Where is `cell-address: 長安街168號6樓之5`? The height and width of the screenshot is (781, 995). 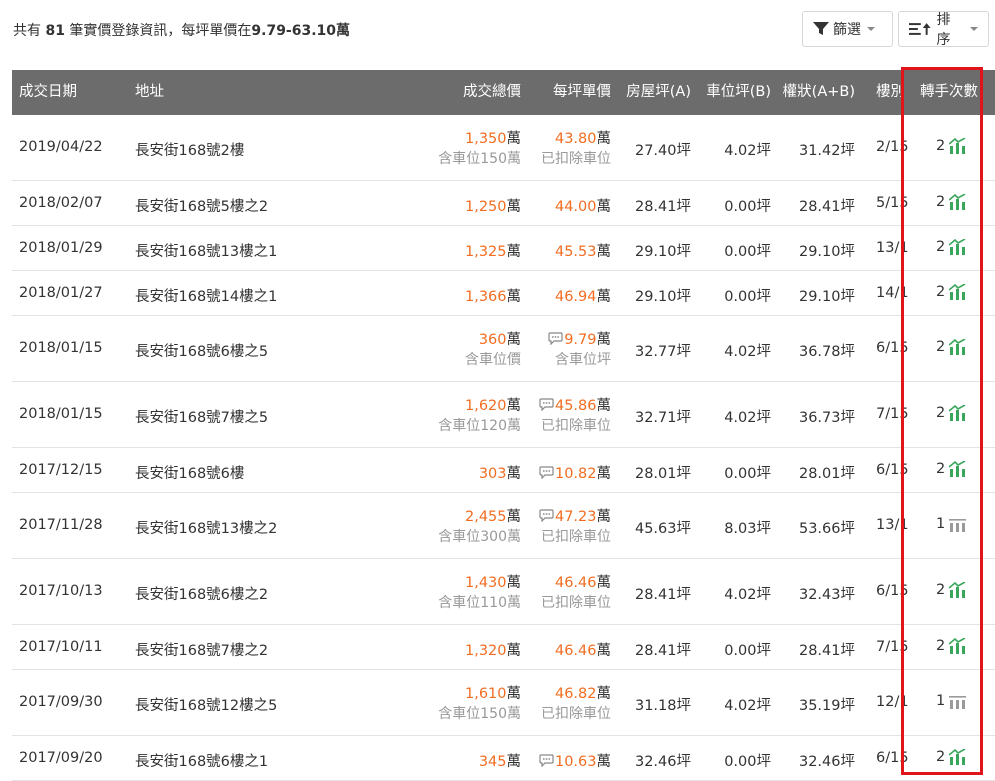 cell-address: 長安街168號6樓之5 is located at coordinates (201, 350).